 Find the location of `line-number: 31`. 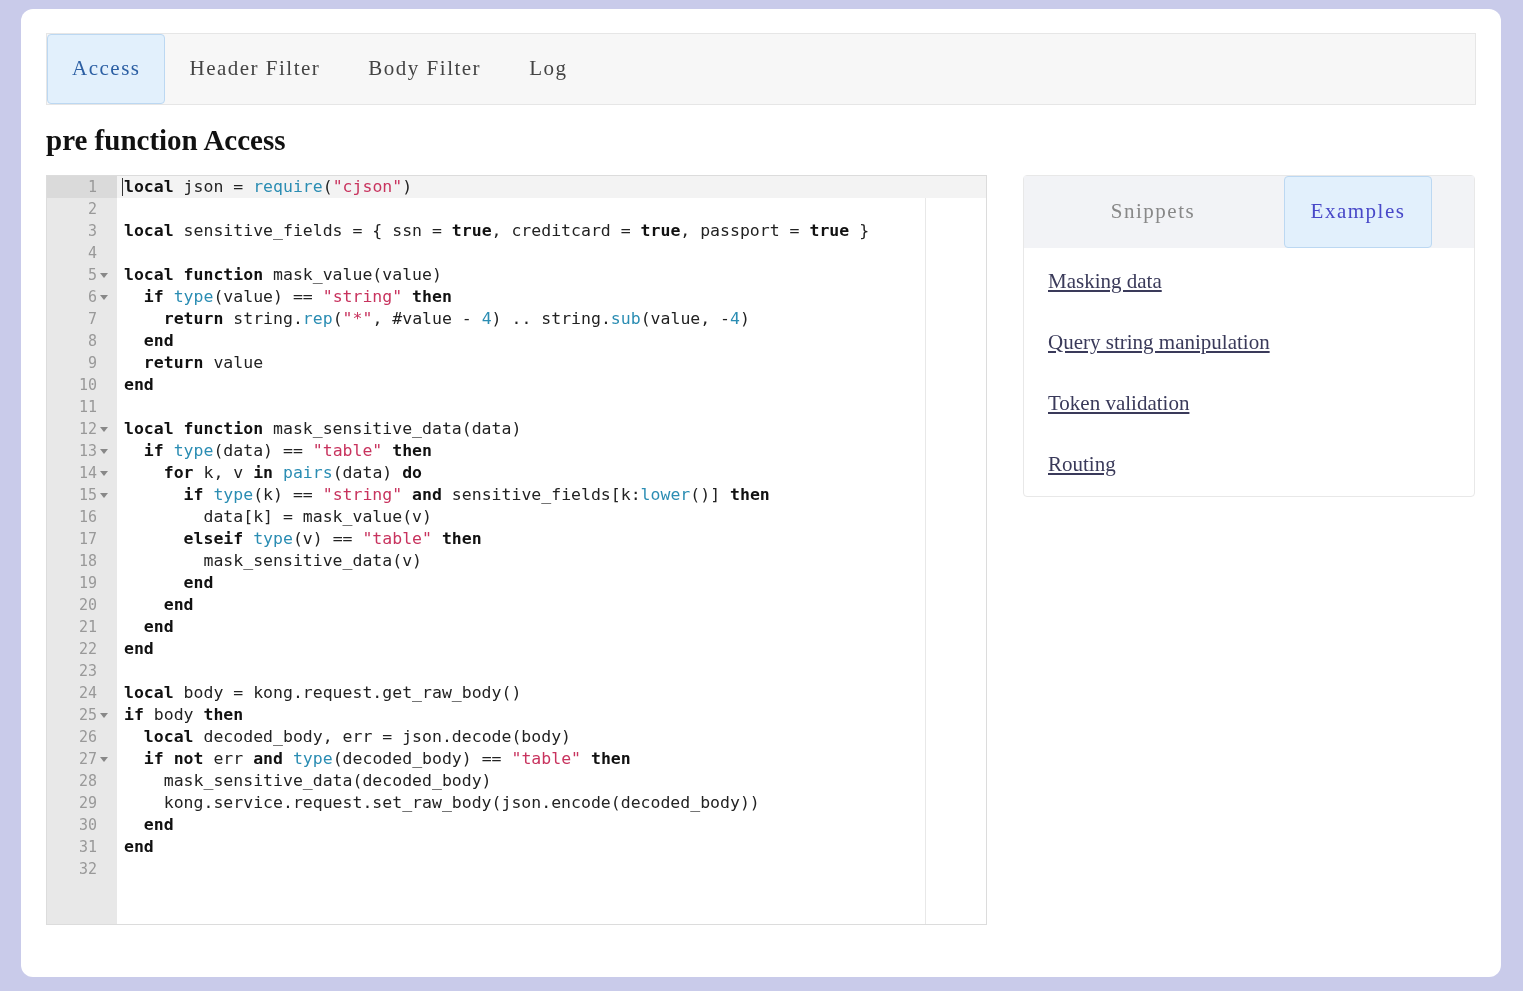

line-number: 31 is located at coordinates (87, 847).